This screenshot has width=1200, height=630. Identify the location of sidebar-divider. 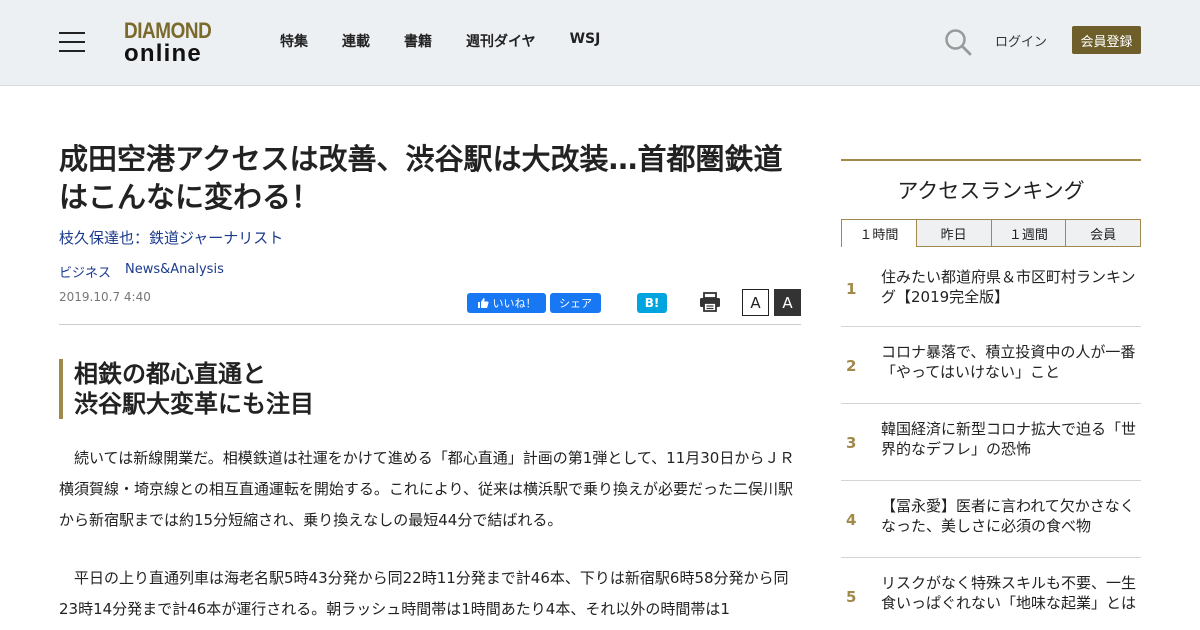
(991, 160).